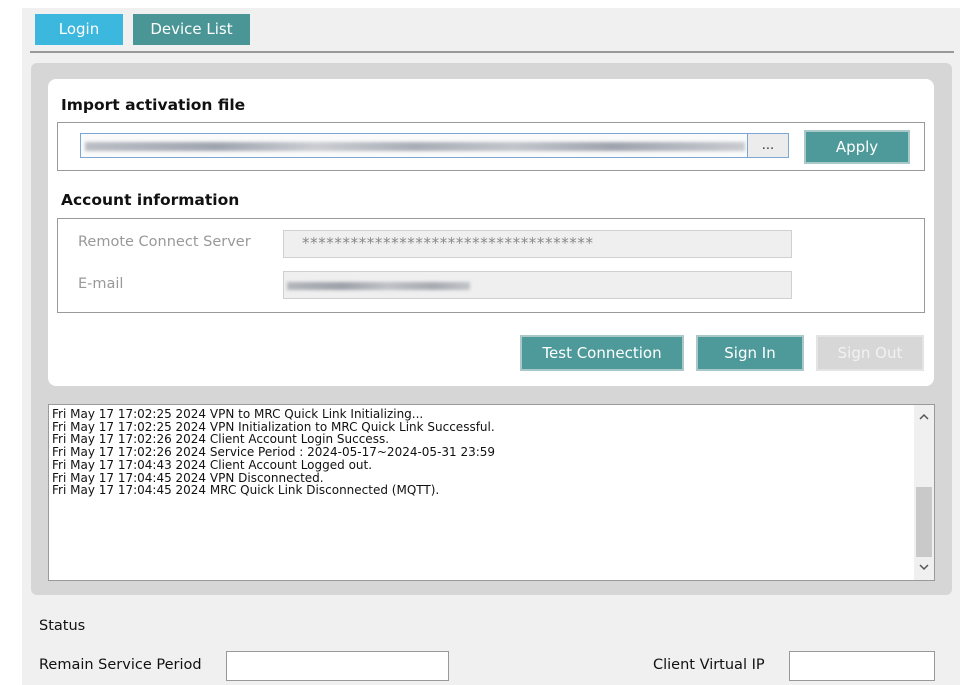 Image resolution: width=960 pixels, height=685 pixels. I want to click on log-scrollbar, so click(924, 492).